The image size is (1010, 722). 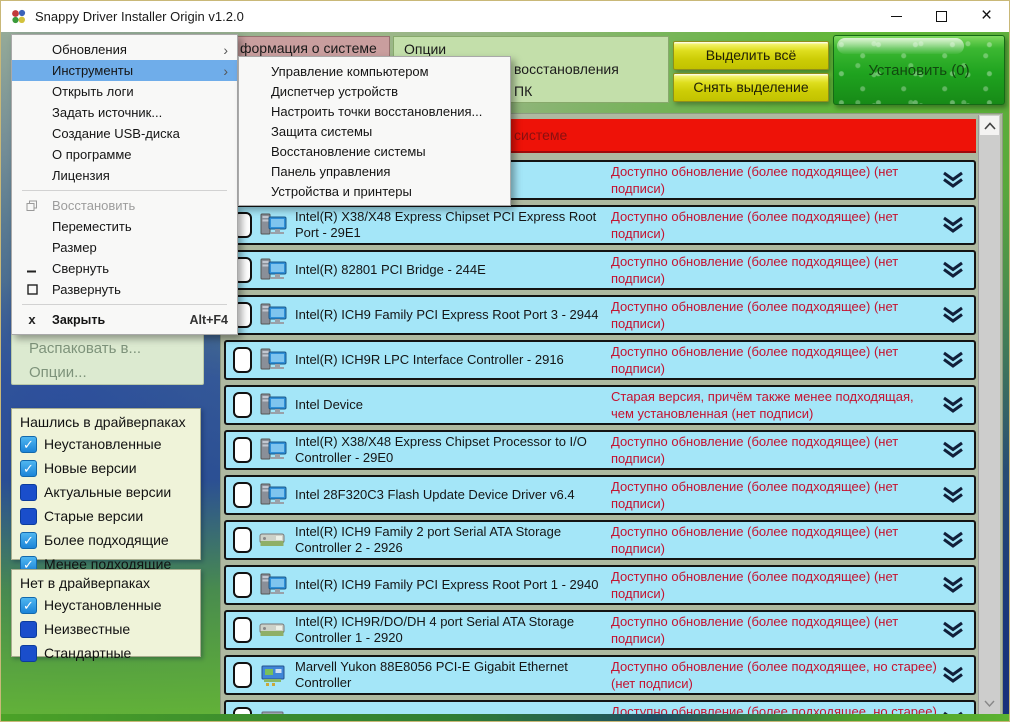 I want to click on filter-item-label: Более подходящие, so click(x=106, y=540).